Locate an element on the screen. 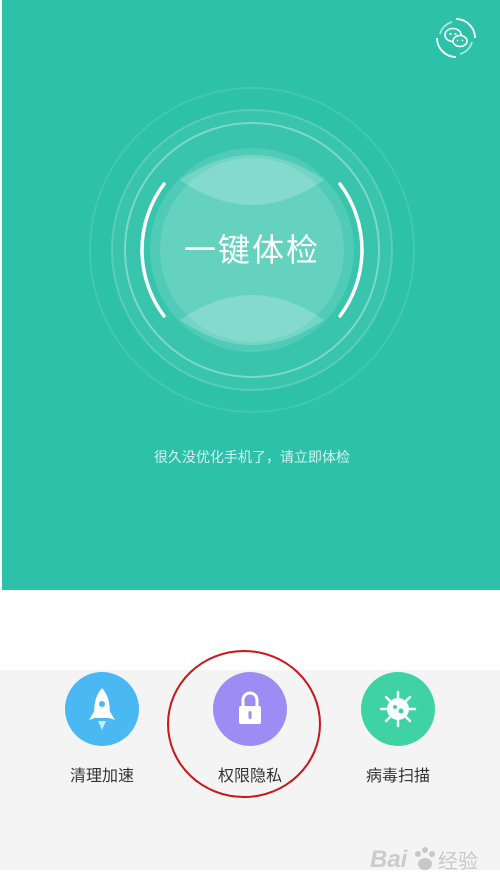  wechat-share-button is located at coordinates (456, 38).